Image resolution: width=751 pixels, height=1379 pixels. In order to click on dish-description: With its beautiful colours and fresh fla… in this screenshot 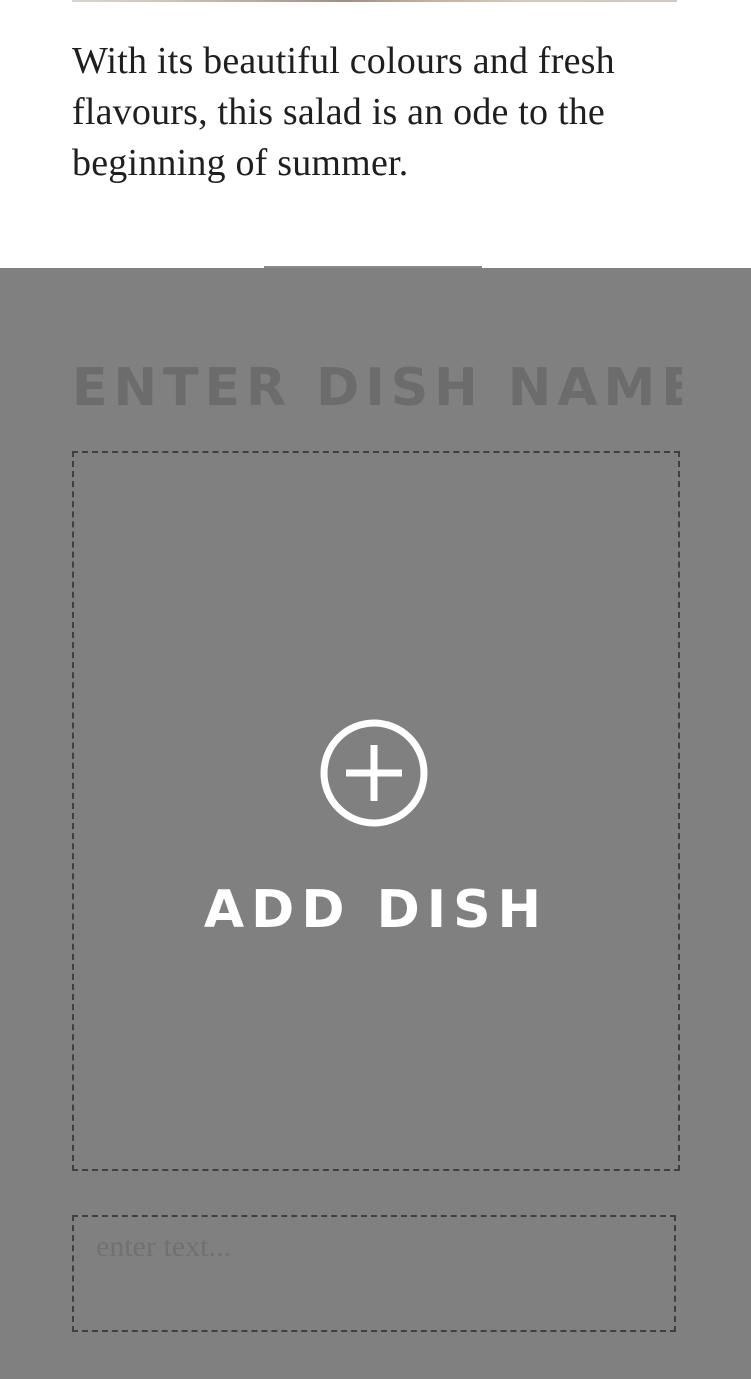, I will do `click(343, 112)`.